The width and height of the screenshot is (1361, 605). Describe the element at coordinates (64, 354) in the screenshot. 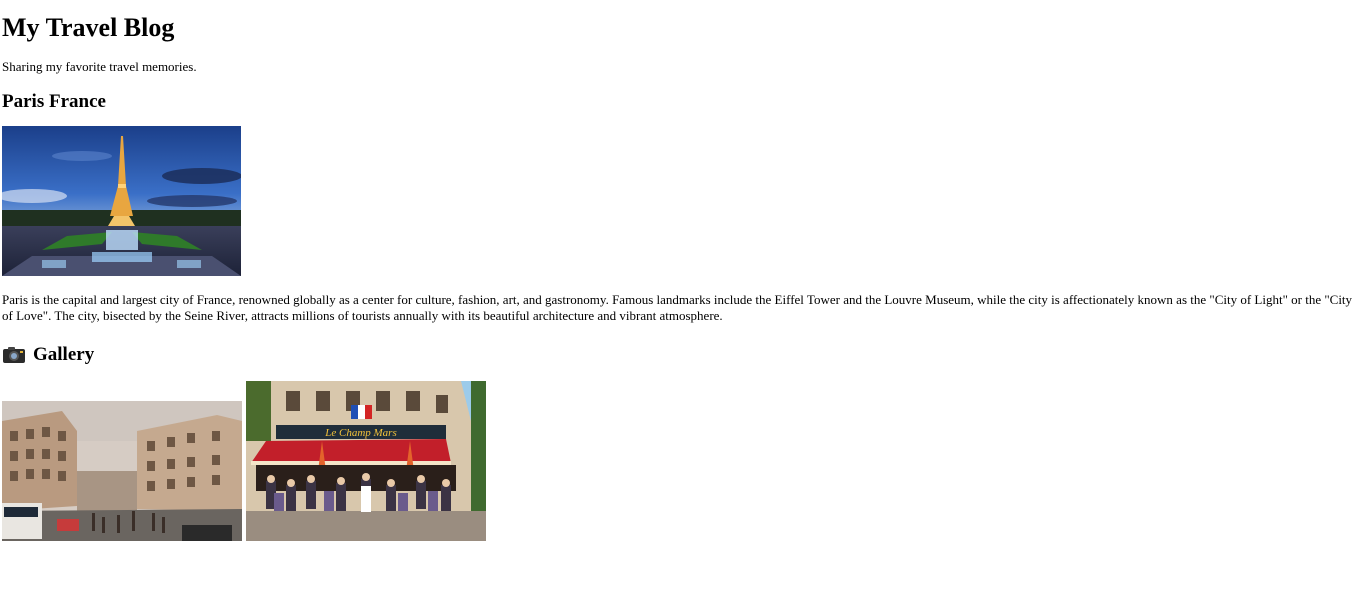

I see `gallery-title: Gallery` at that location.